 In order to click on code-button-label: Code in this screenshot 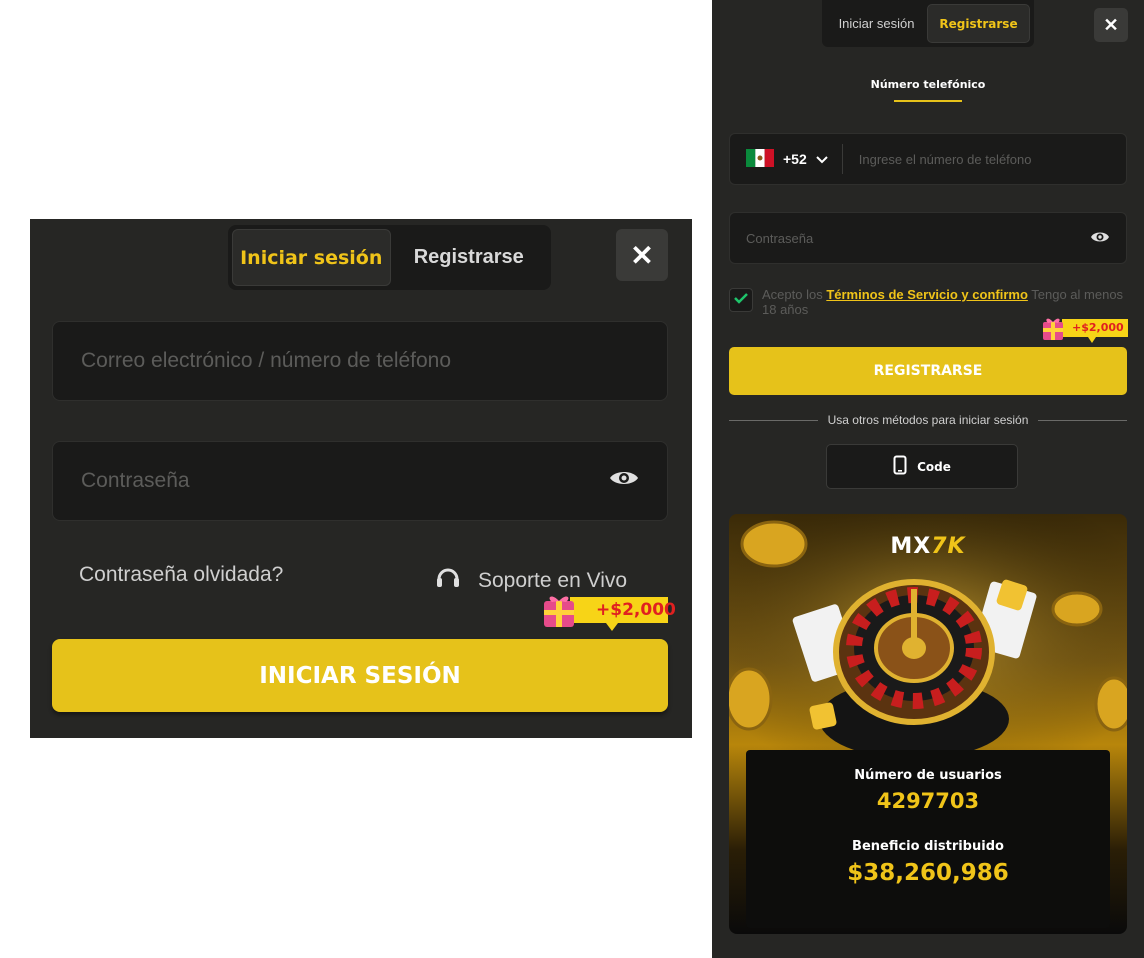, I will do `click(934, 466)`.